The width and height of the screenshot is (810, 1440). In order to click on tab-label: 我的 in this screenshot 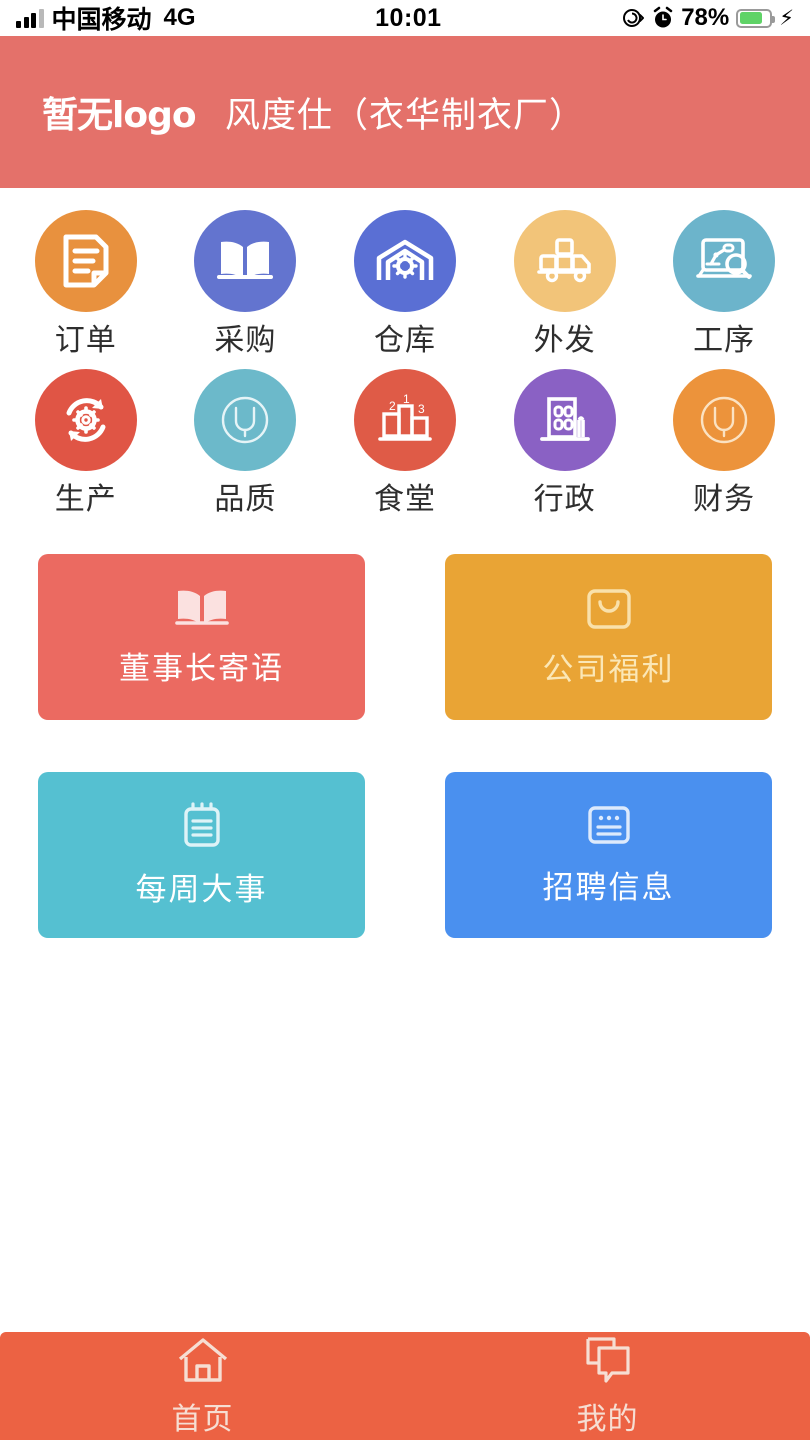, I will do `click(607, 1419)`.